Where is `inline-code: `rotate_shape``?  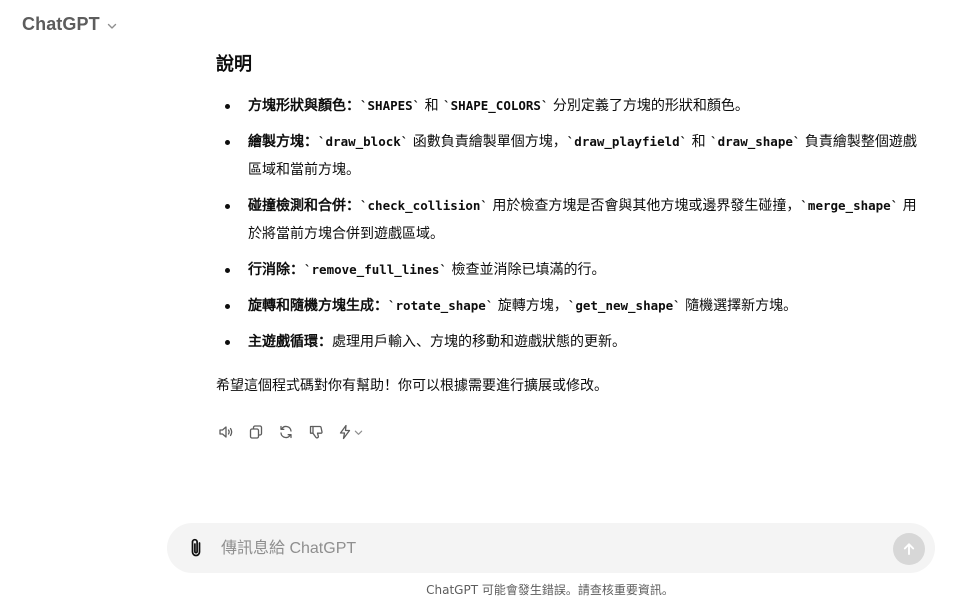 inline-code: `rotate_shape` is located at coordinates (441, 305).